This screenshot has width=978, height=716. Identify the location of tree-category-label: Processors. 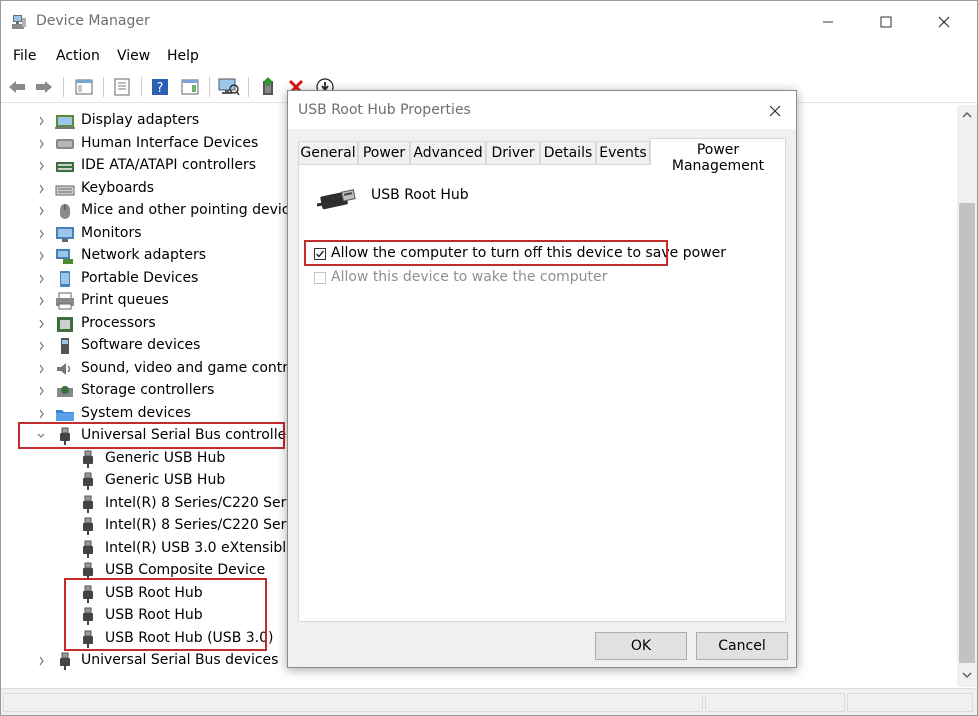
(118, 322).